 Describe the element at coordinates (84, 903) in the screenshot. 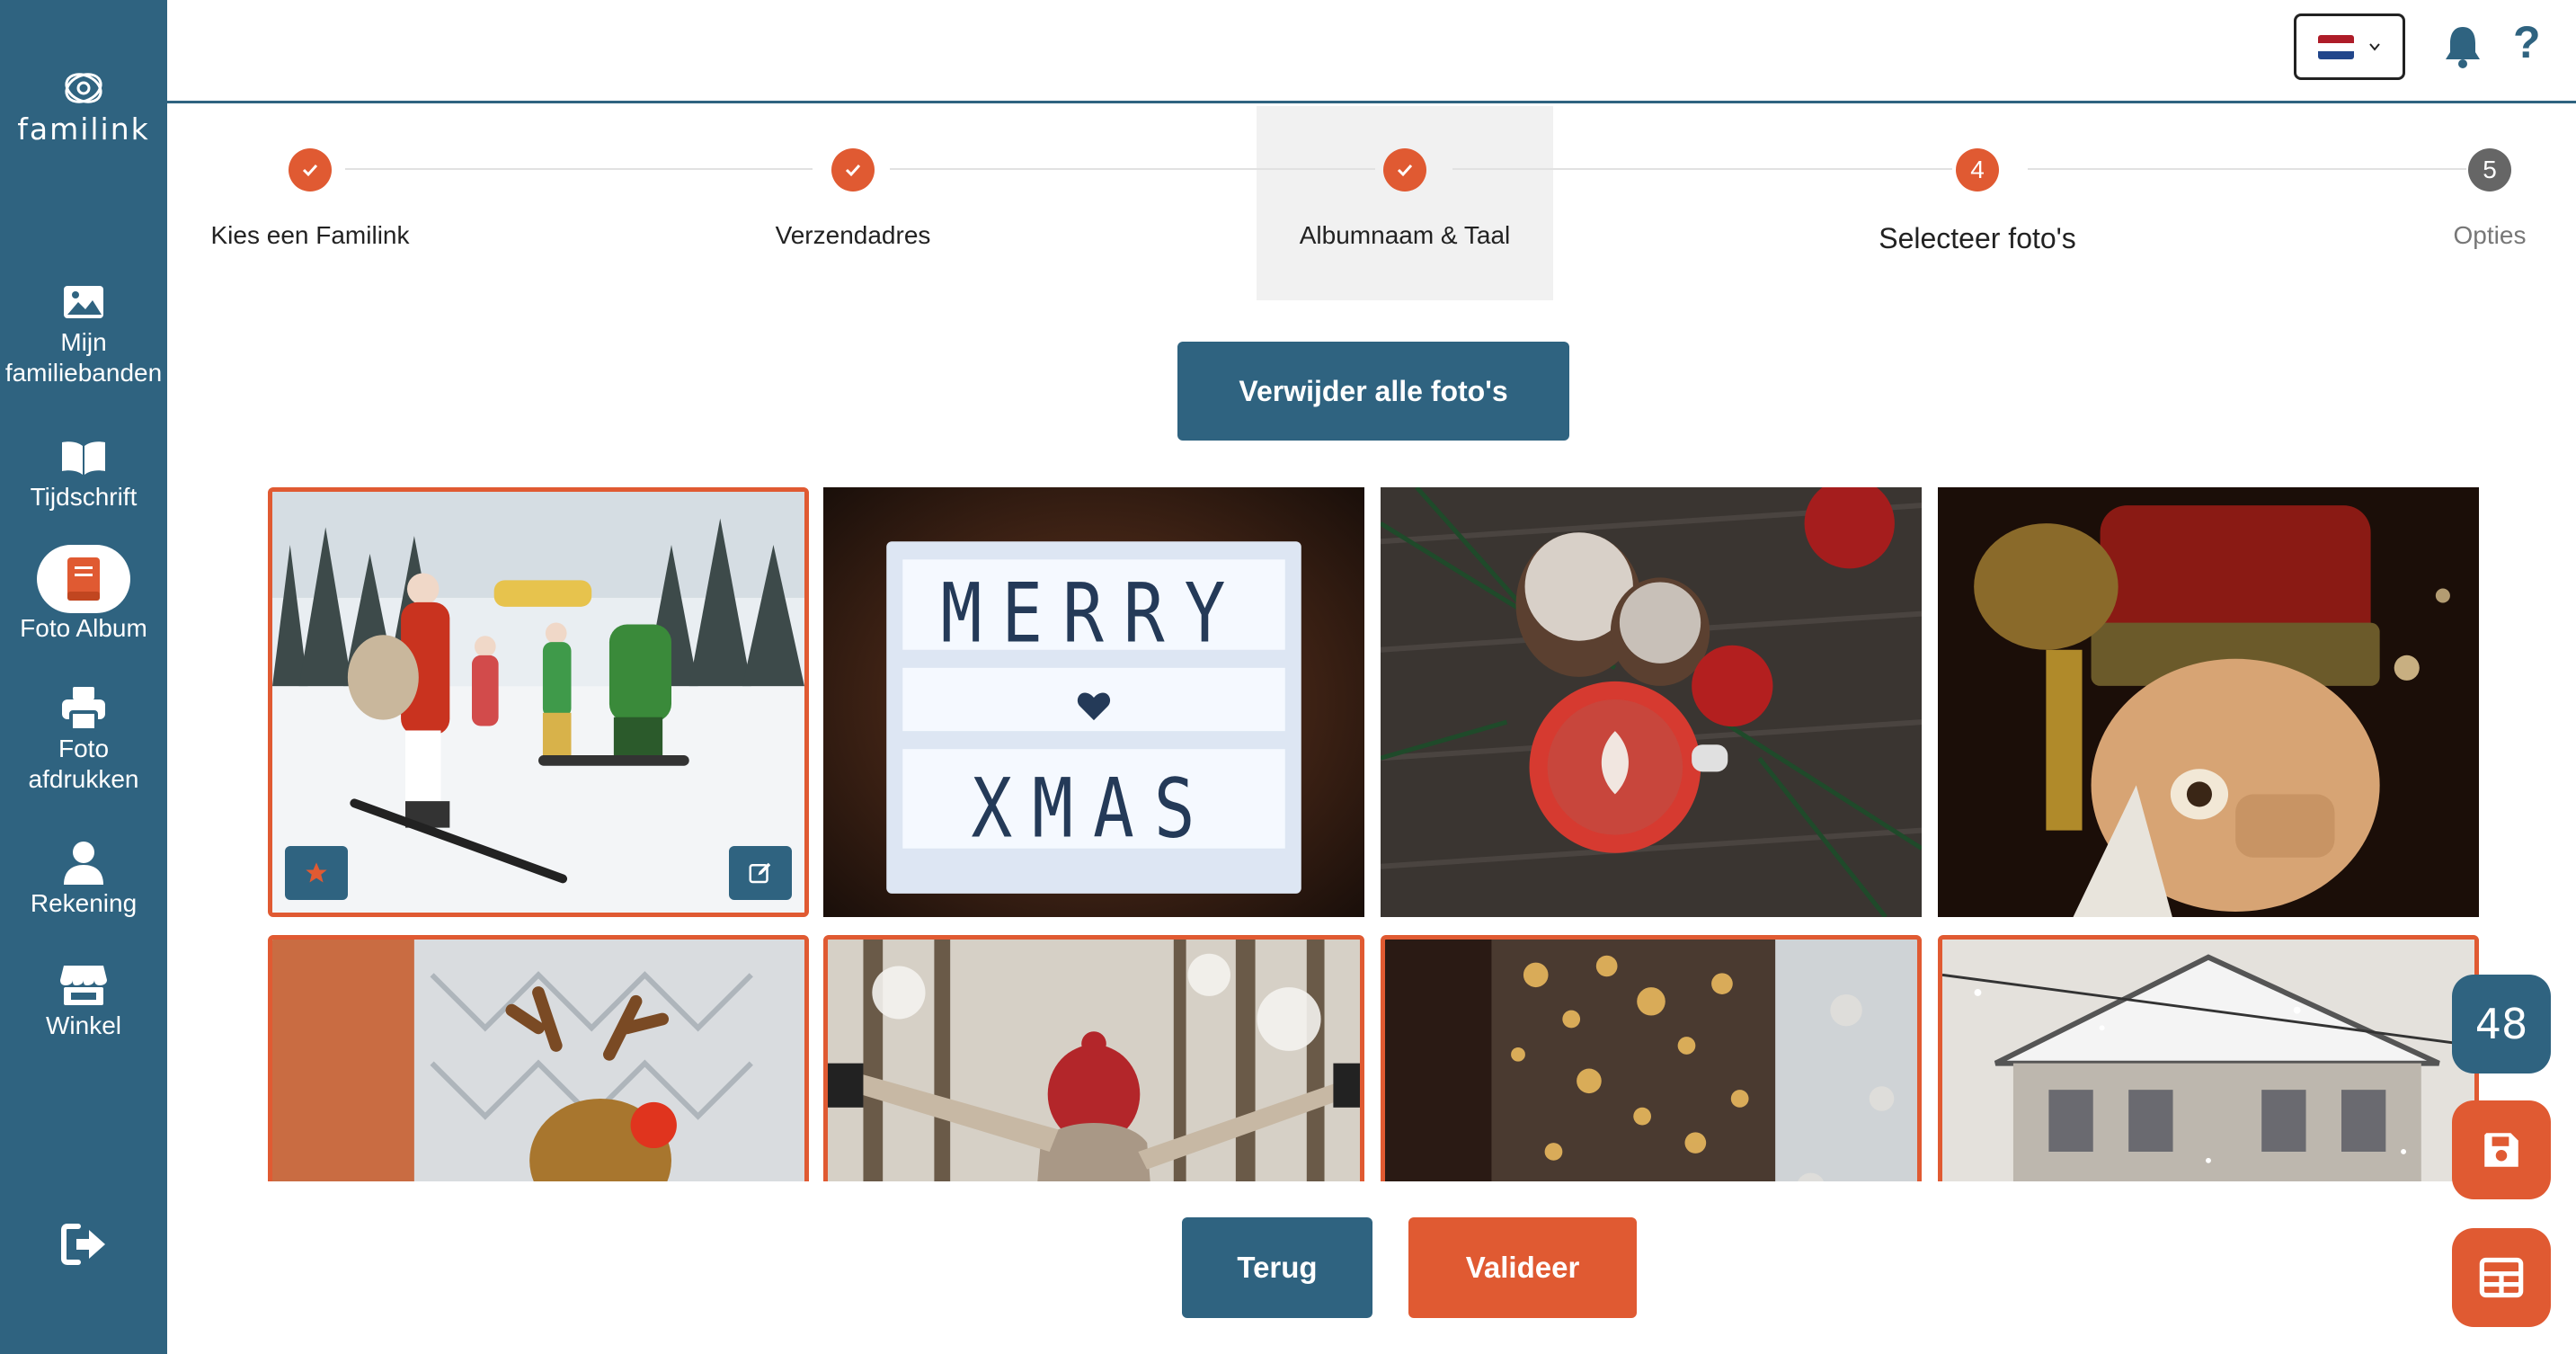

I see `sidebar-item-label: Rekening` at that location.